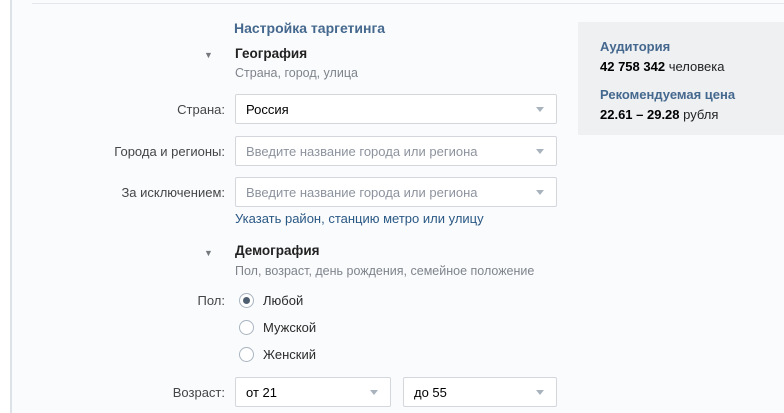 This screenshot has width=784, height=413. I want to click on audience-value-line: 42 758 342 человека, so click(662, 66).